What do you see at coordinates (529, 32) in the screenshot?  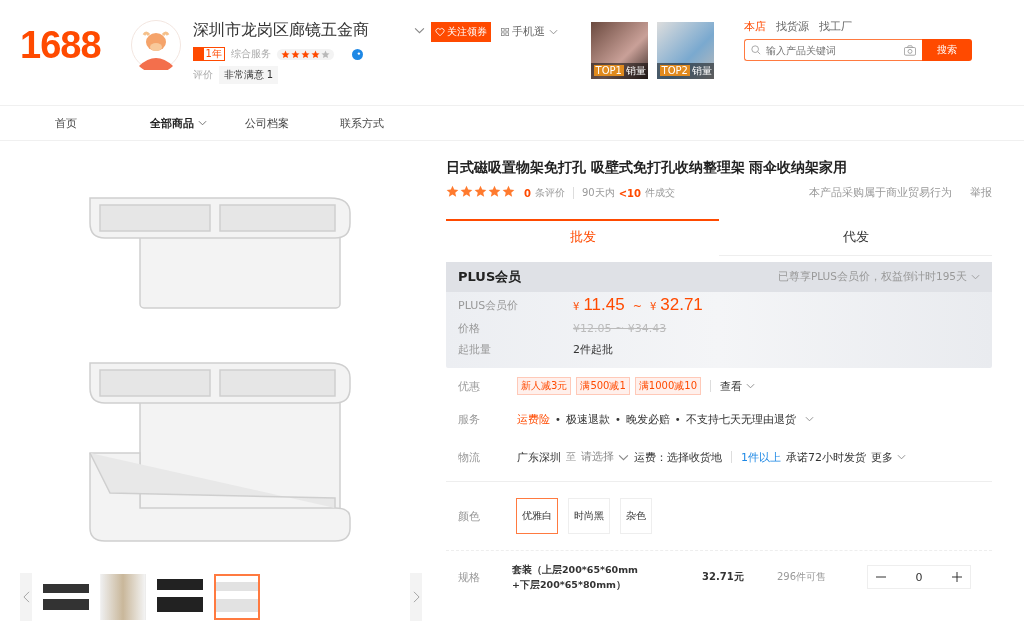 I see `mobile-link: 手机逛` at bounding box center [529, 32].